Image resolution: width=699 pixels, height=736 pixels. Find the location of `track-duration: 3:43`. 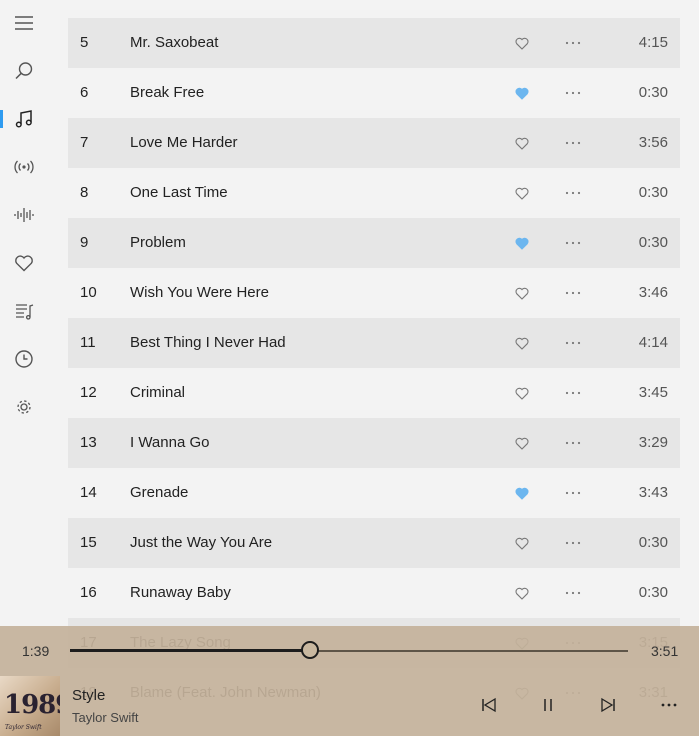

track-duration: 3:43 is located at coordinates (653, 492).